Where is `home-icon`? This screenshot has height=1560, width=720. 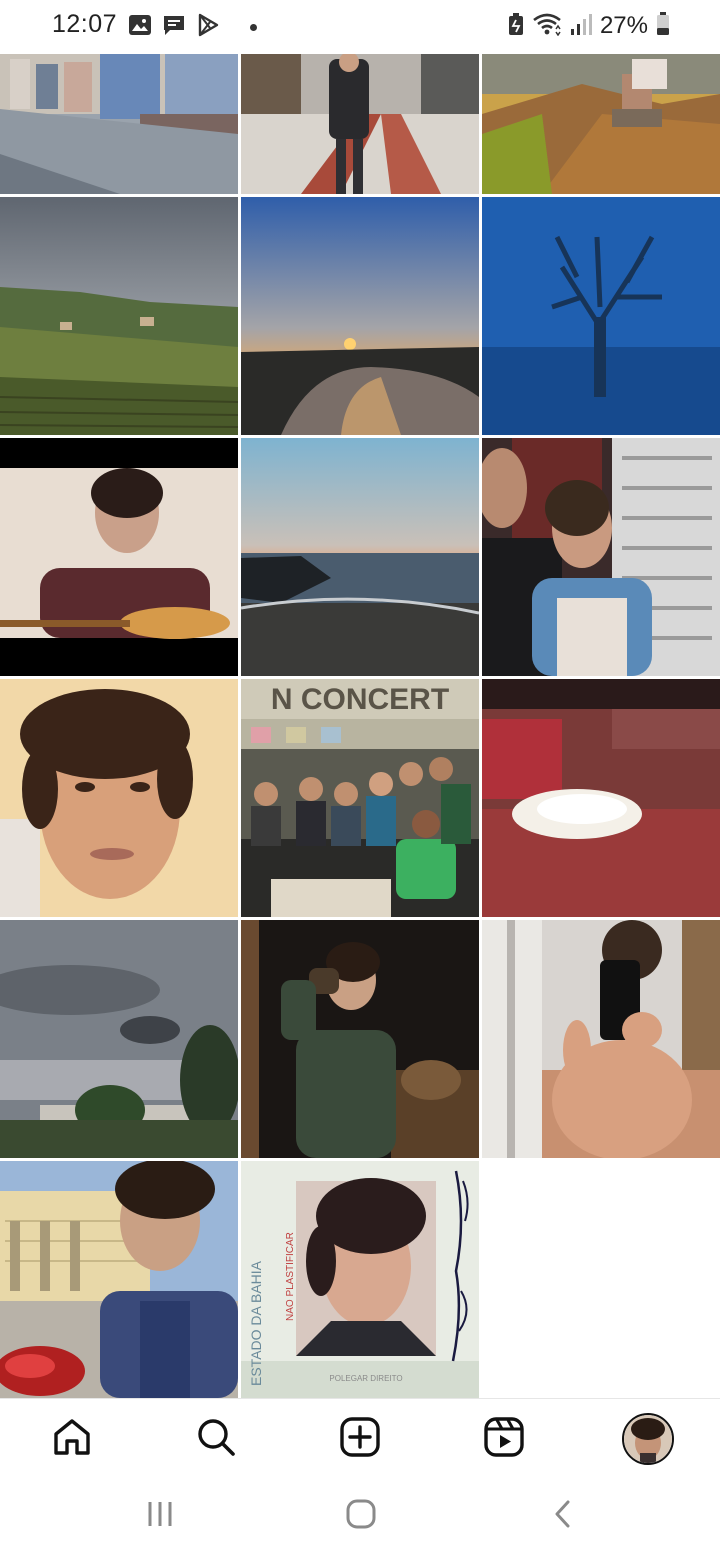
home-icon is located at coordinates (72, 1439).